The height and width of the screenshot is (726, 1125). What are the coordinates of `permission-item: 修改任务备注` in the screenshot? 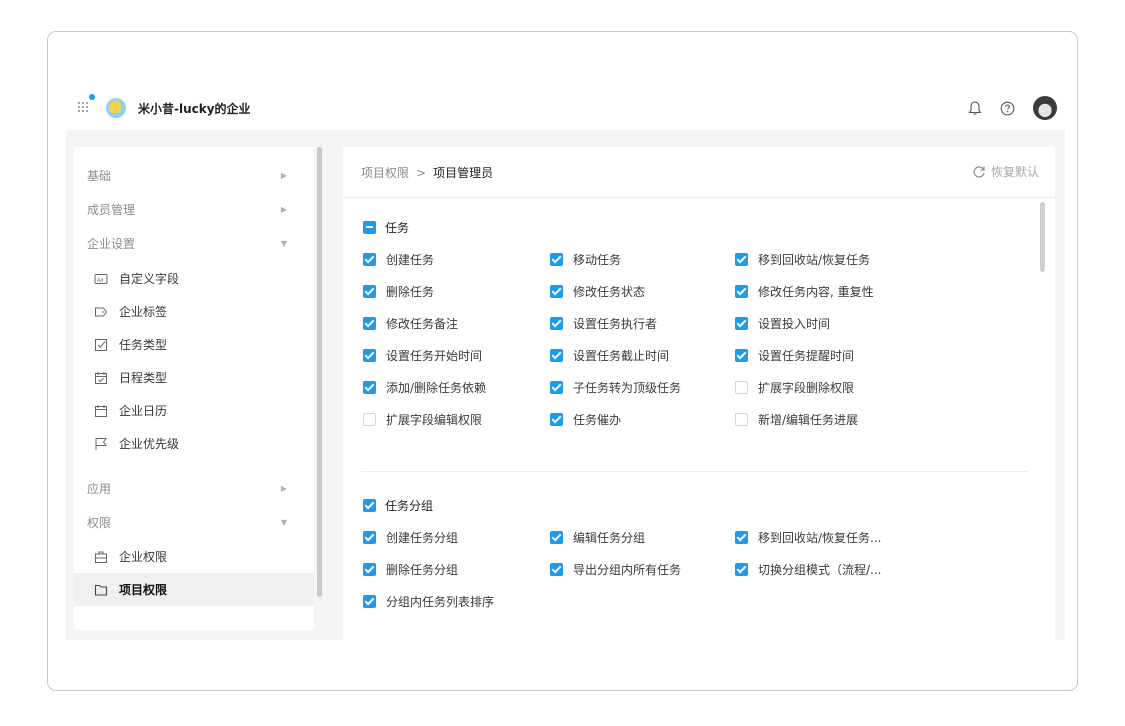 It's located at (410, 323).